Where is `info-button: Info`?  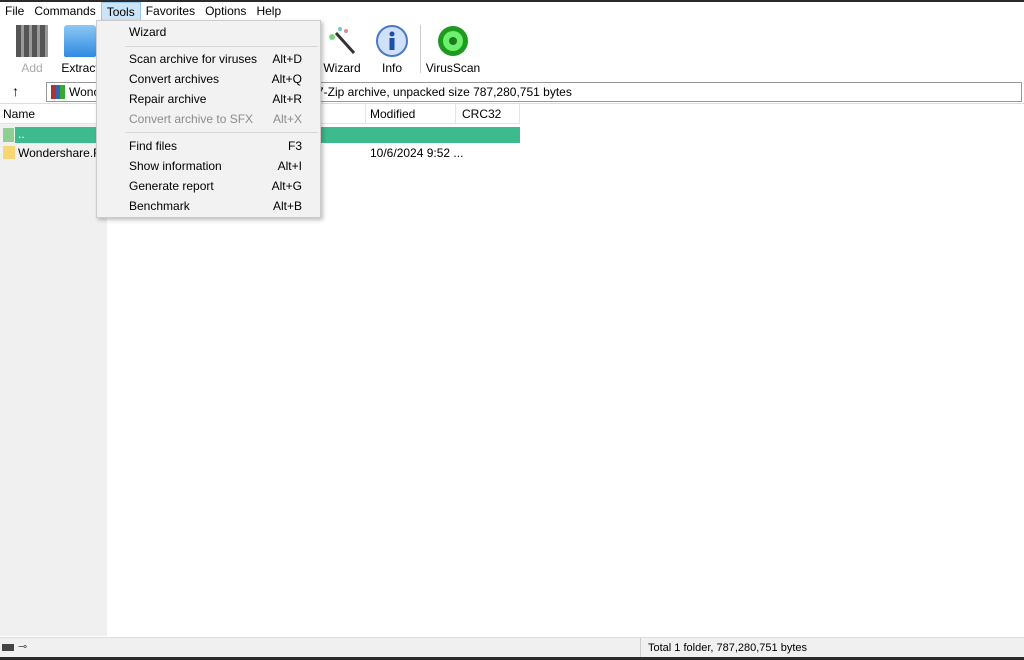
info-button: Info is located at coordinates (392, 50).